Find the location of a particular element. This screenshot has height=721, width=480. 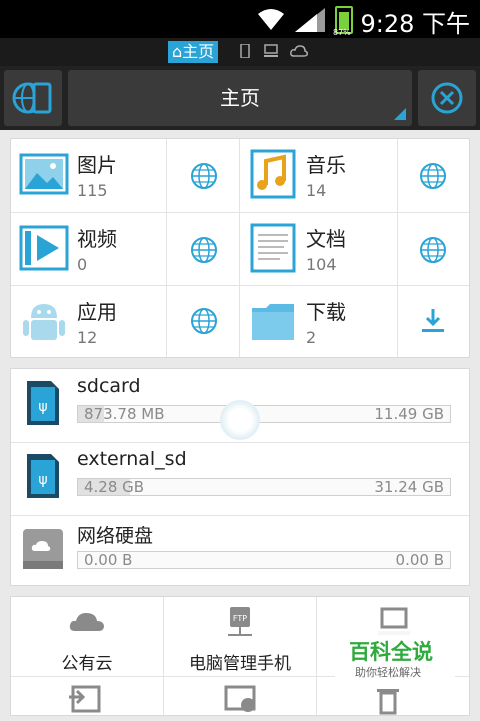

signal-icon is located at coordinates (310, 20).